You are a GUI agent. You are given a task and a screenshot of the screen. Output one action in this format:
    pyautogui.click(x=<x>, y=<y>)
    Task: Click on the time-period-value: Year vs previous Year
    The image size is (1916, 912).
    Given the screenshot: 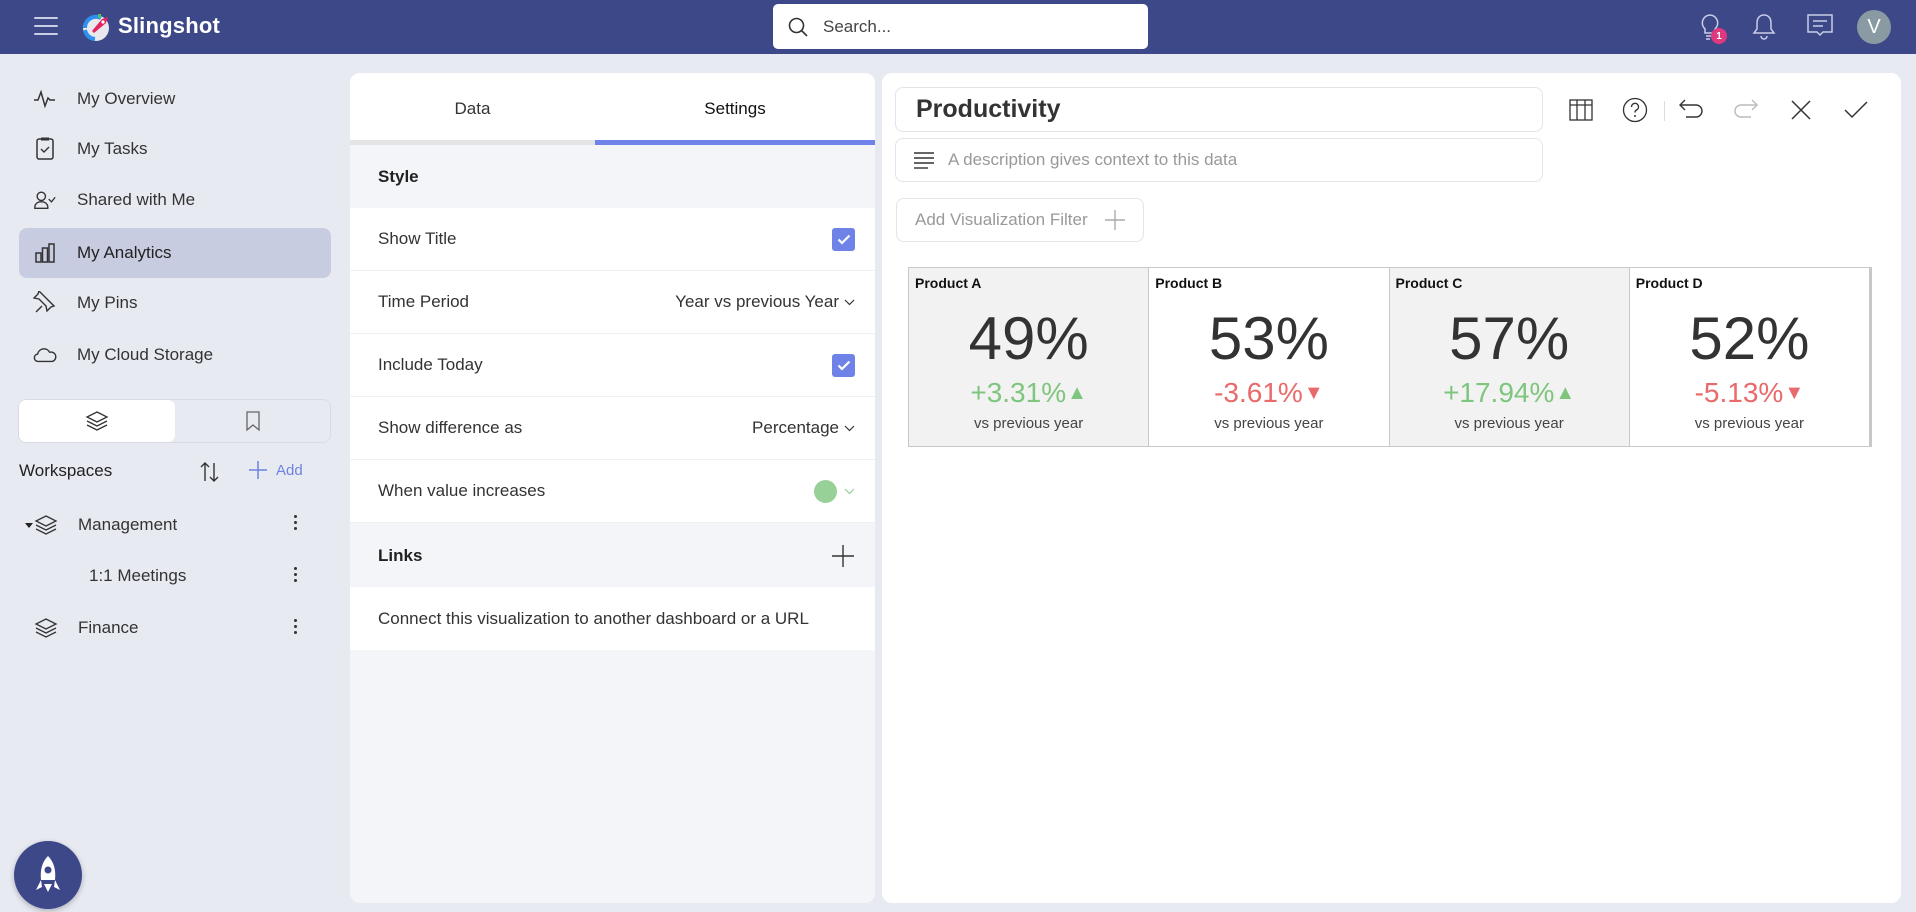 What is the action you would take?
    pyautogui.click(x=757, y=301)
    